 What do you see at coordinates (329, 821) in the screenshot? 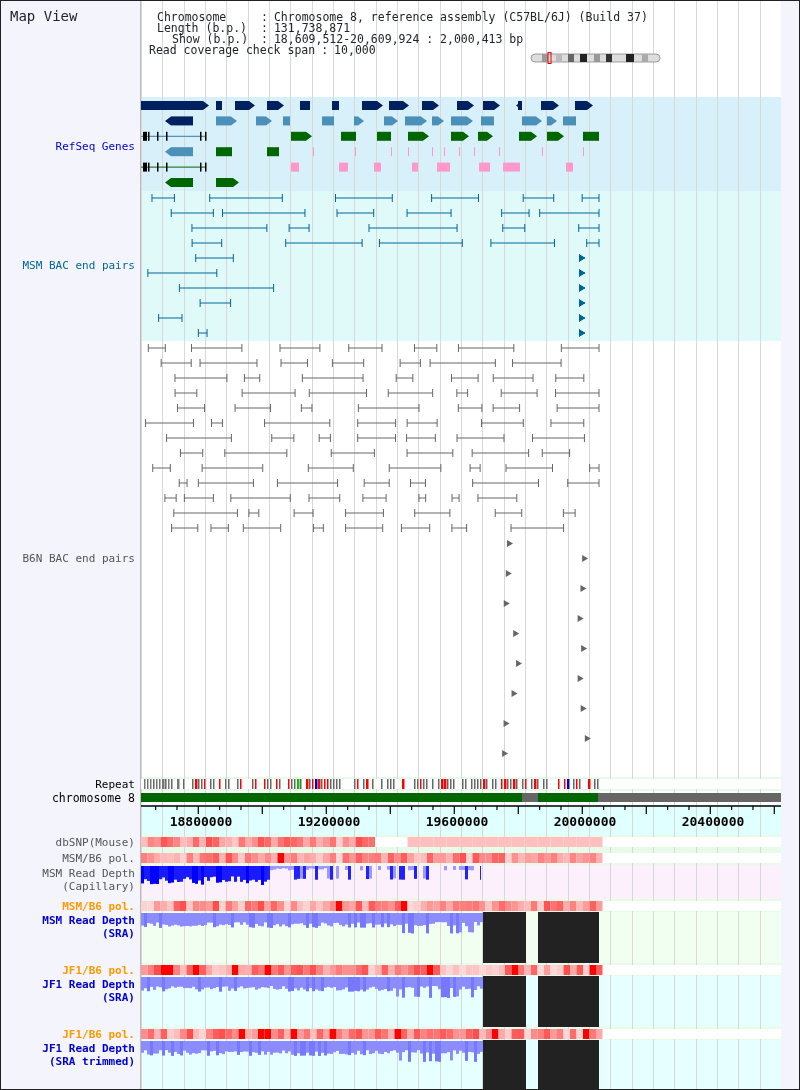
I see `tick-label: 19200000` at bounding box center [329, 821].